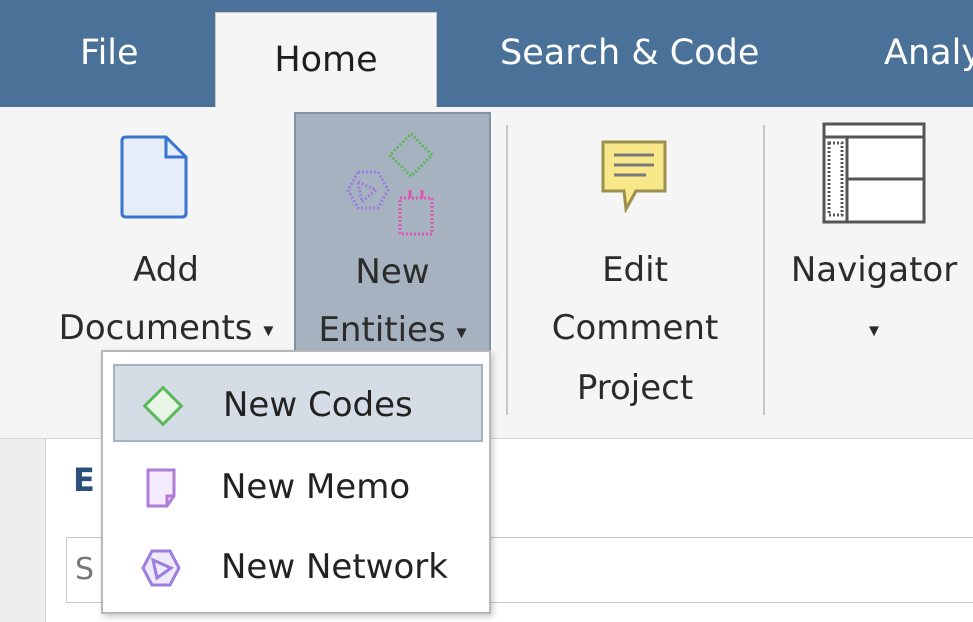 This screenshot has height=622, width=973. What do you see at coordinates (23, 530) in the screenshot?
I see `pane-gutter` at bounding box center [23, 530].